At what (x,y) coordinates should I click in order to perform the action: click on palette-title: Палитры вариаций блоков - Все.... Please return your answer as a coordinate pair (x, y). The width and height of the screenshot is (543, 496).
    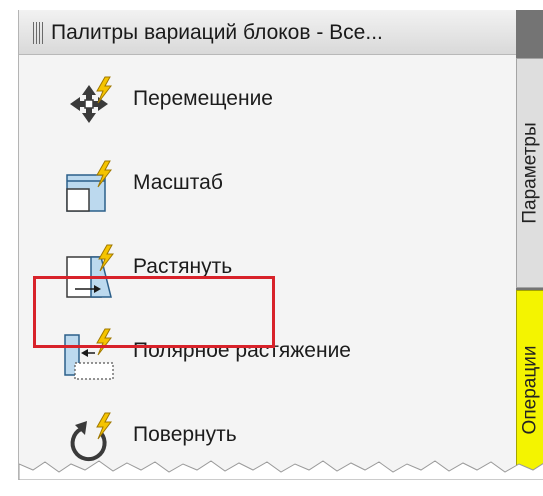
    Looking at the image, I should click on (217, 32).